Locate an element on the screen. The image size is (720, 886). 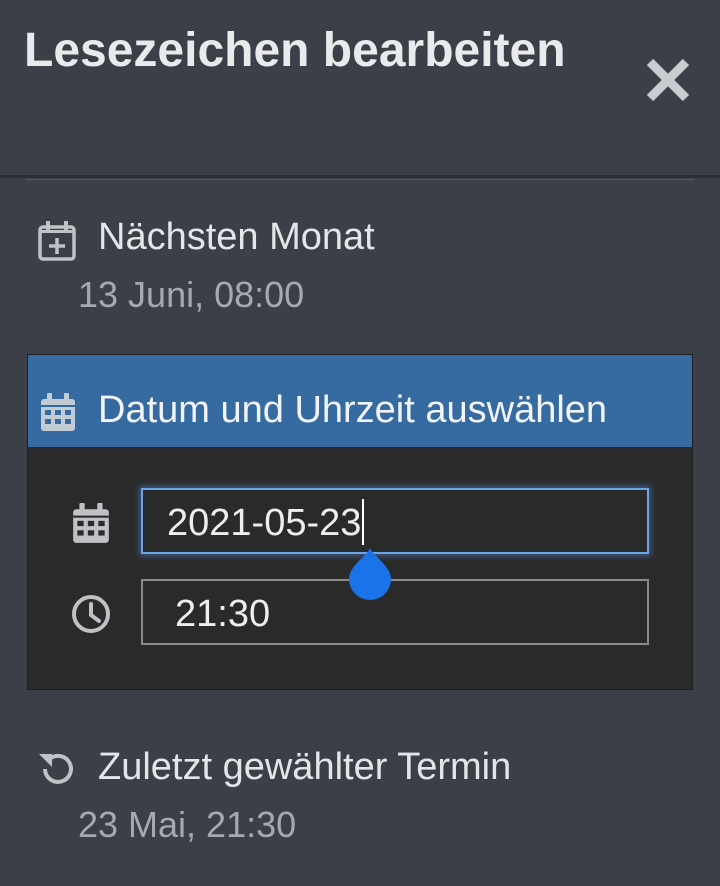
picker-header: Datum und Uhrzeit auswählen is located at coordinates (360, 401).